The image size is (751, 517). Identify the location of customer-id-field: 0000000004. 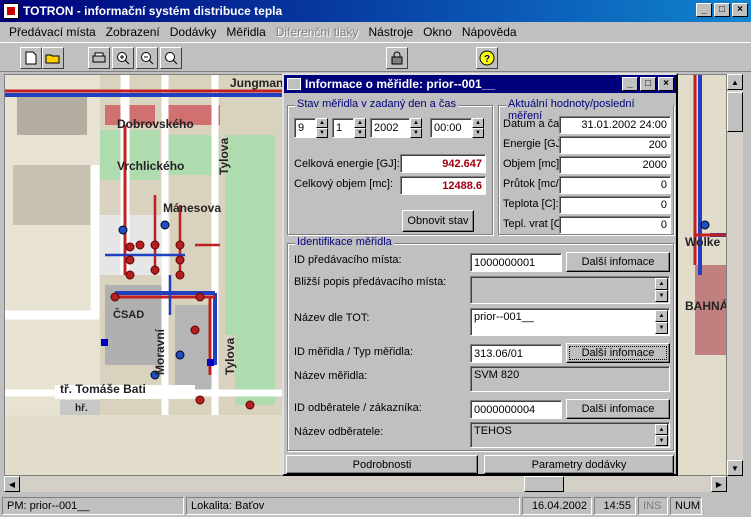
(516, 409).